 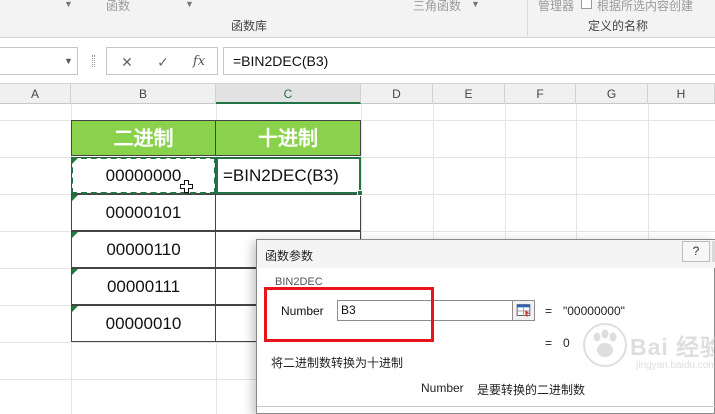 I want to click on defined-names-group-label: 定义的名称, so click(x=618, y=26).